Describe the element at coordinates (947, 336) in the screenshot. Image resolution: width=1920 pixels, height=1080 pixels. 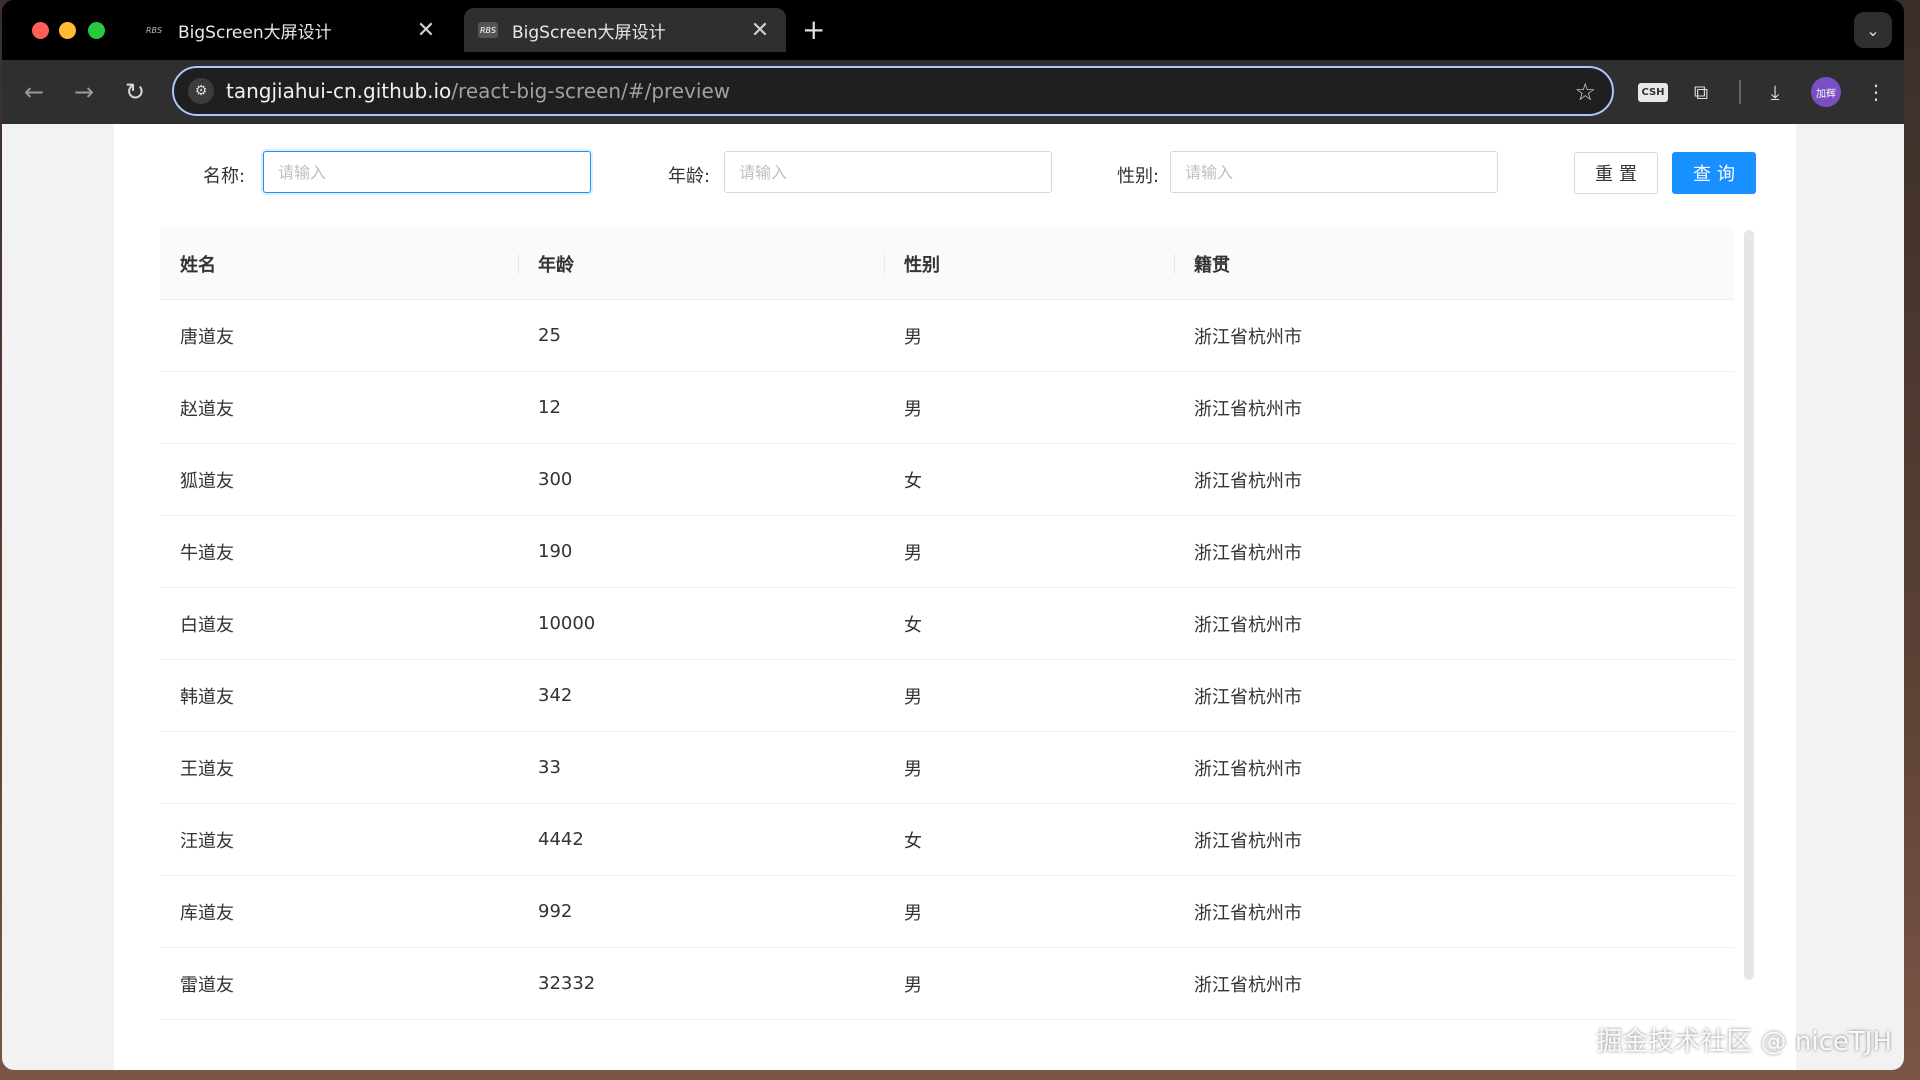
I see `table-row: 唐道友 25 男 浙江省杭州市` at that location.